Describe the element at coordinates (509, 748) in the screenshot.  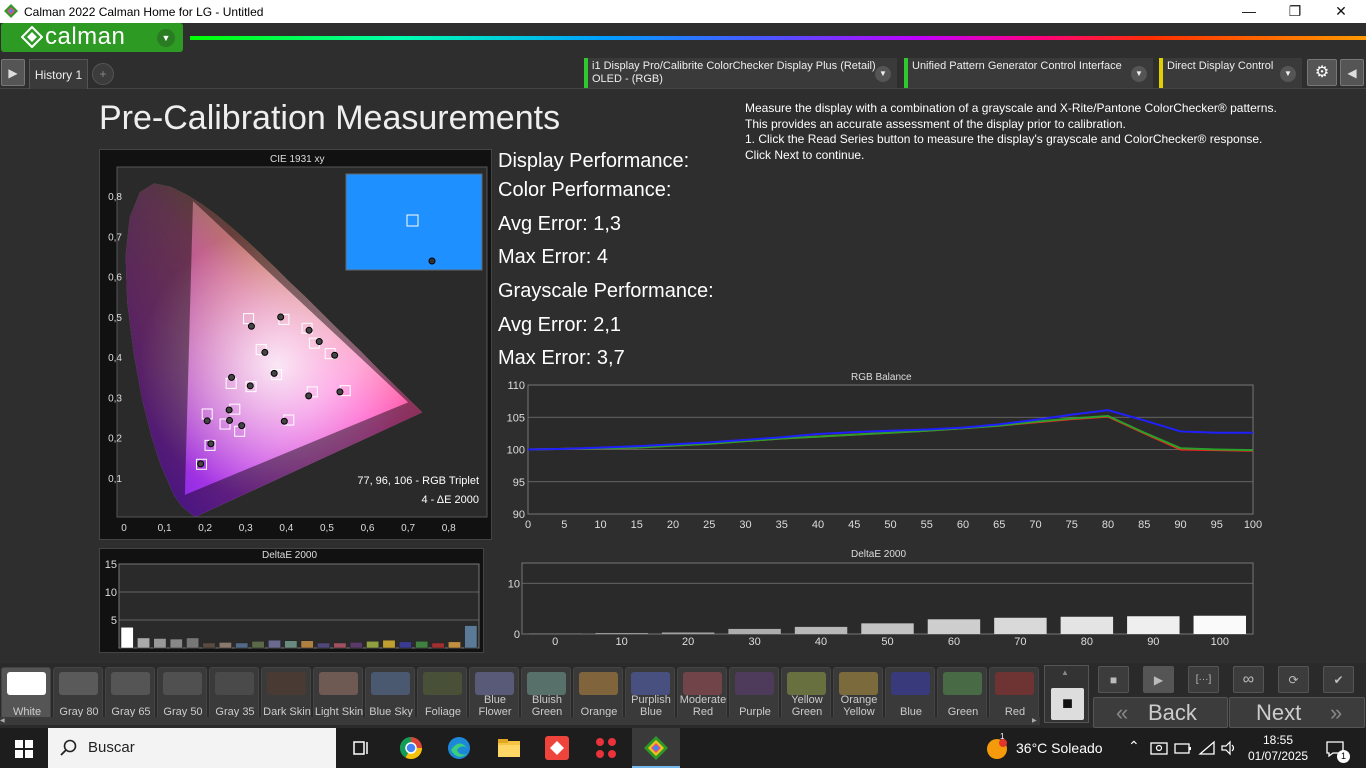
I see `file-explorer-icon` at that location.